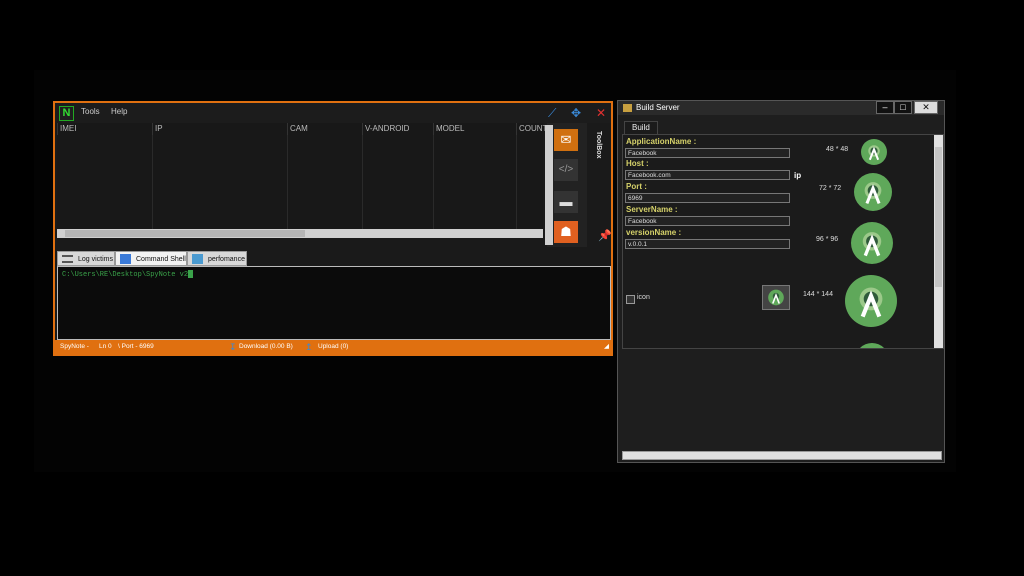 The image size is (1024, 576). What do you see at coordinates (191, 274) in the screenshot?
I see `text-cursor` at bounding box center [191, 274].